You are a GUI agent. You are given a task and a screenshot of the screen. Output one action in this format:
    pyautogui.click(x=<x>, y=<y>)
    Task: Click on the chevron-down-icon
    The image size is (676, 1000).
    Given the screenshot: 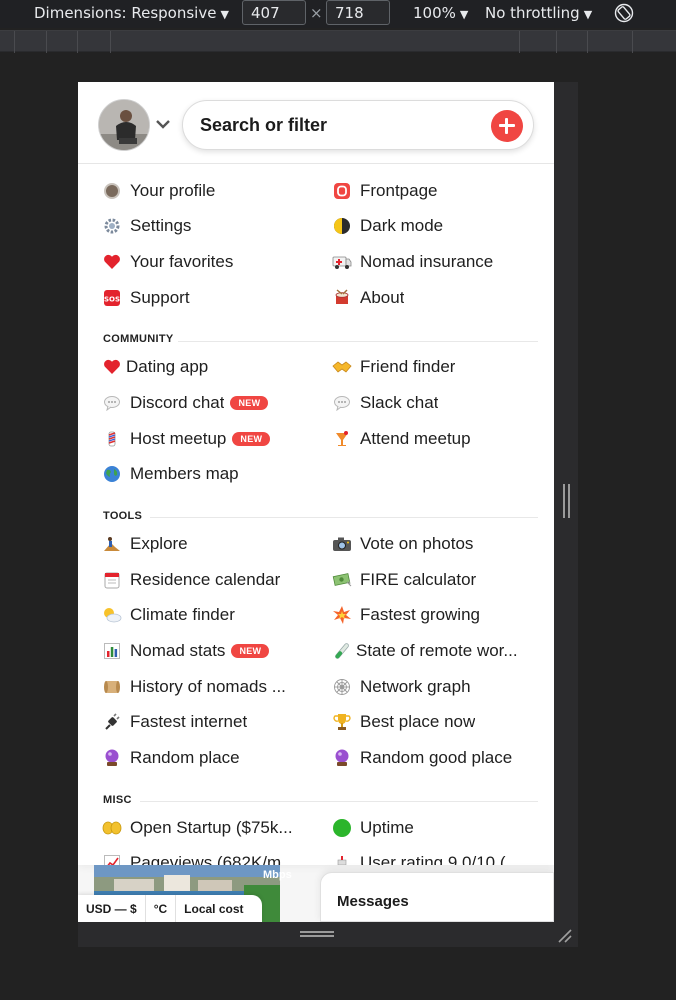 What is the action you would take?
    pyautogui.click(x=163, y=124)
    